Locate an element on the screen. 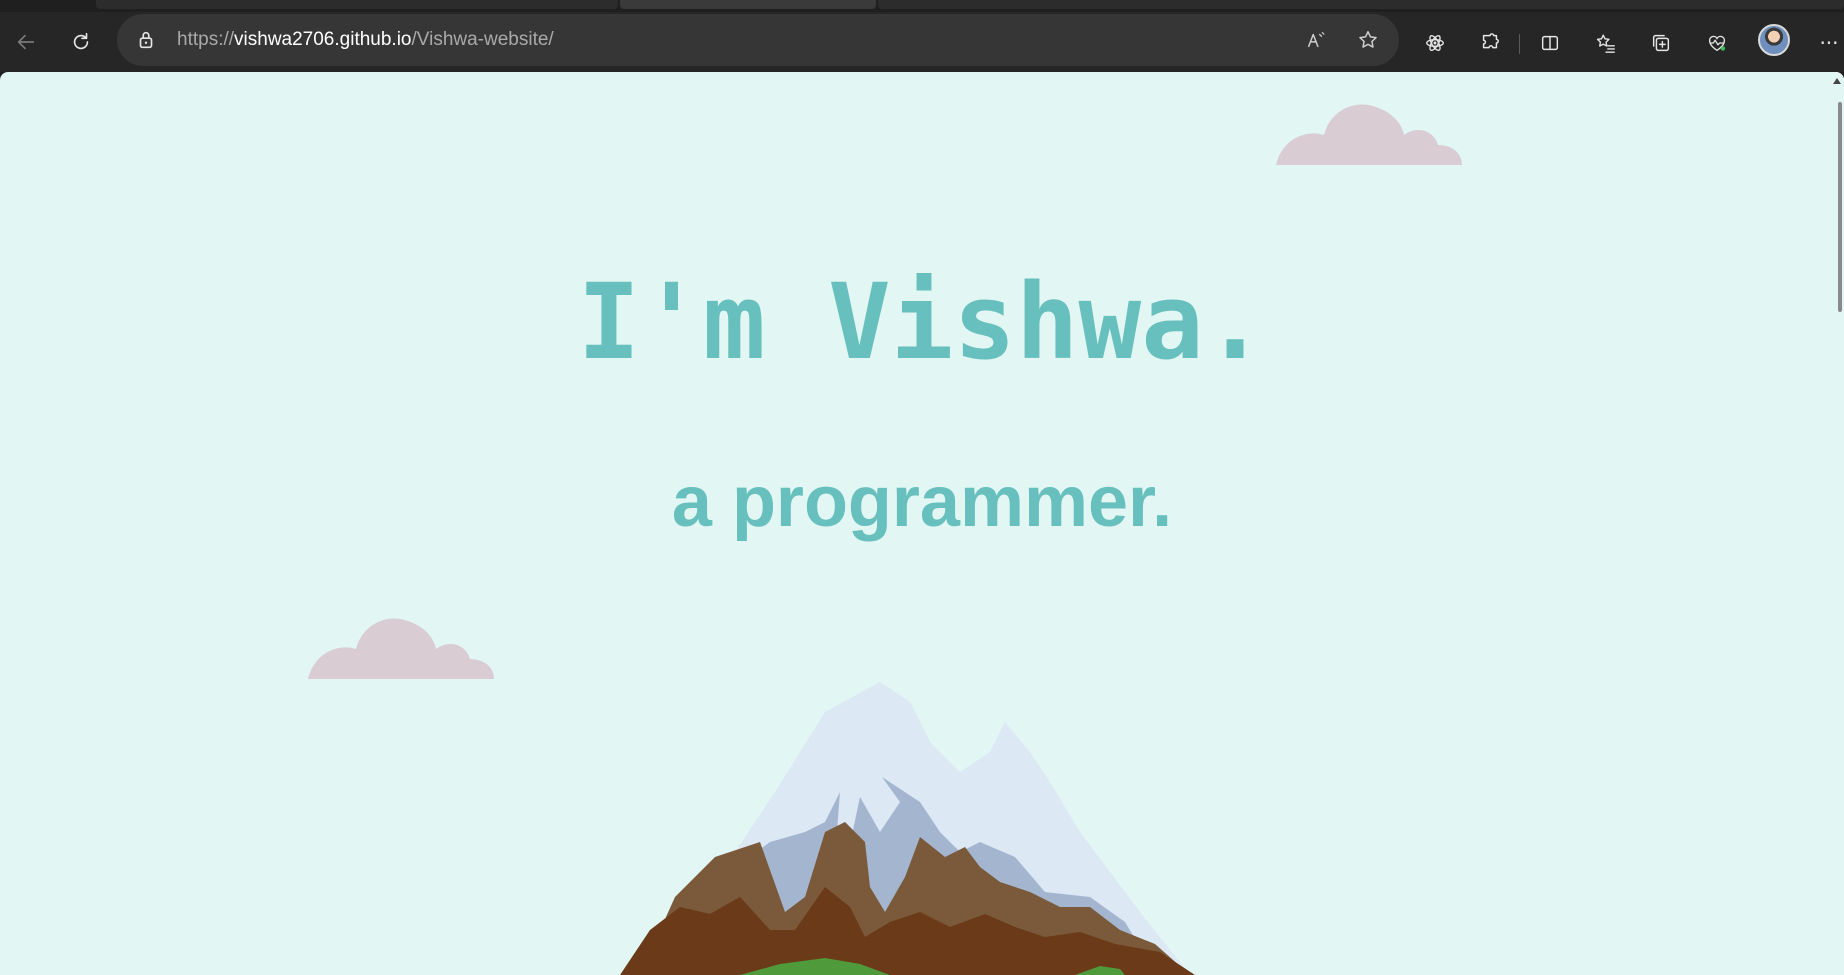 The image size is (1844, 975). tab-next is located at coordinates (1361, 4).